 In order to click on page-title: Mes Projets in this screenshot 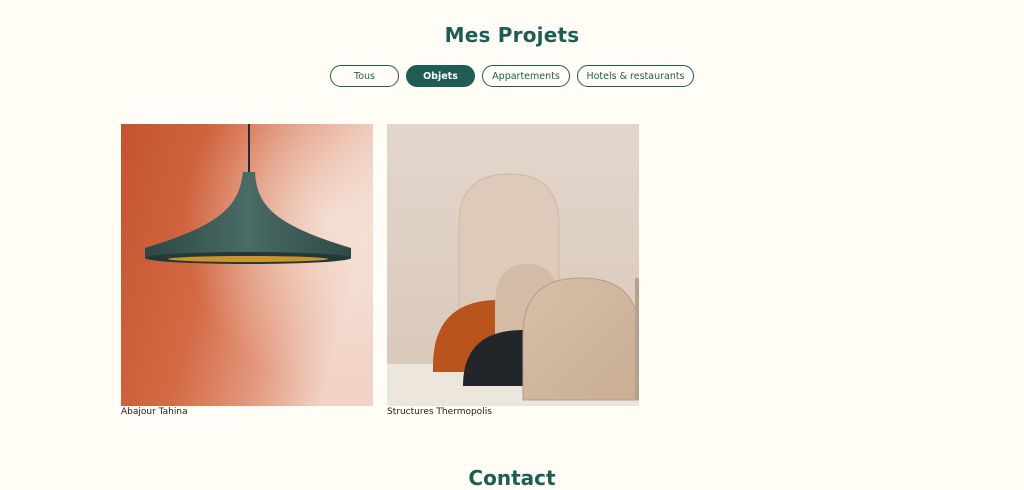, I will do `click(512, 34)`.